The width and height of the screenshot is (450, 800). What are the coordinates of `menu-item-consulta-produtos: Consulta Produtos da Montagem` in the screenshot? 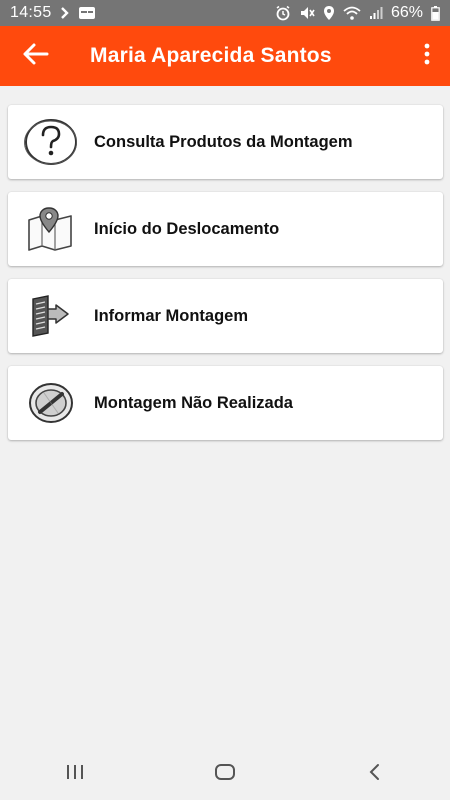 It's located at (225, 142).